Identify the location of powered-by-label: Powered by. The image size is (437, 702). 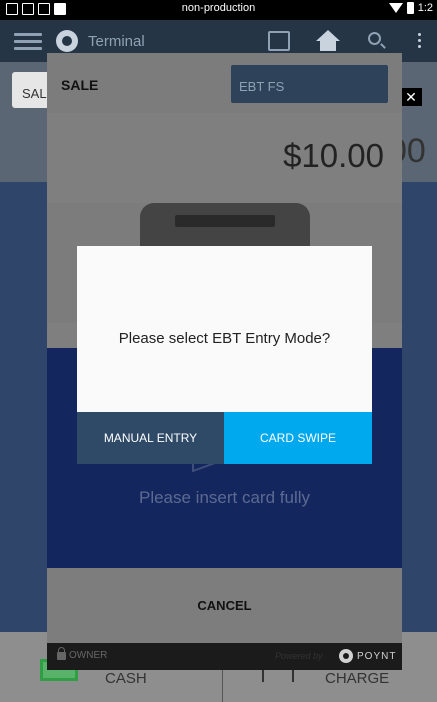
(299, 656).